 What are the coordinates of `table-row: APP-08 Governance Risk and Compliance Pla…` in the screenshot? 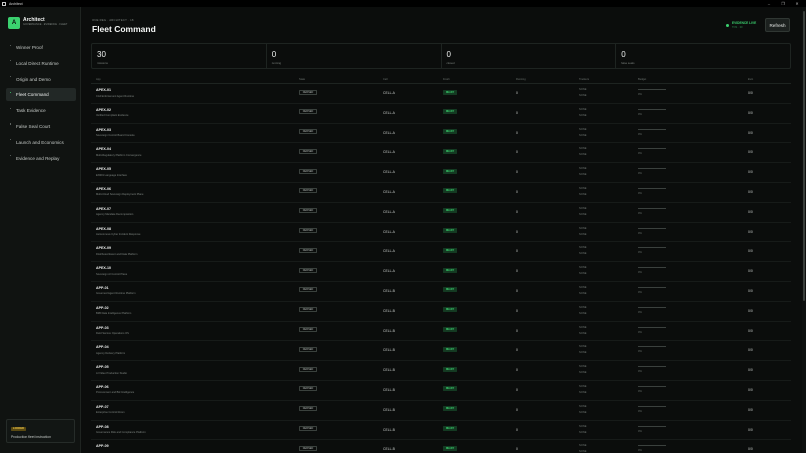 It's located at (441, 431).